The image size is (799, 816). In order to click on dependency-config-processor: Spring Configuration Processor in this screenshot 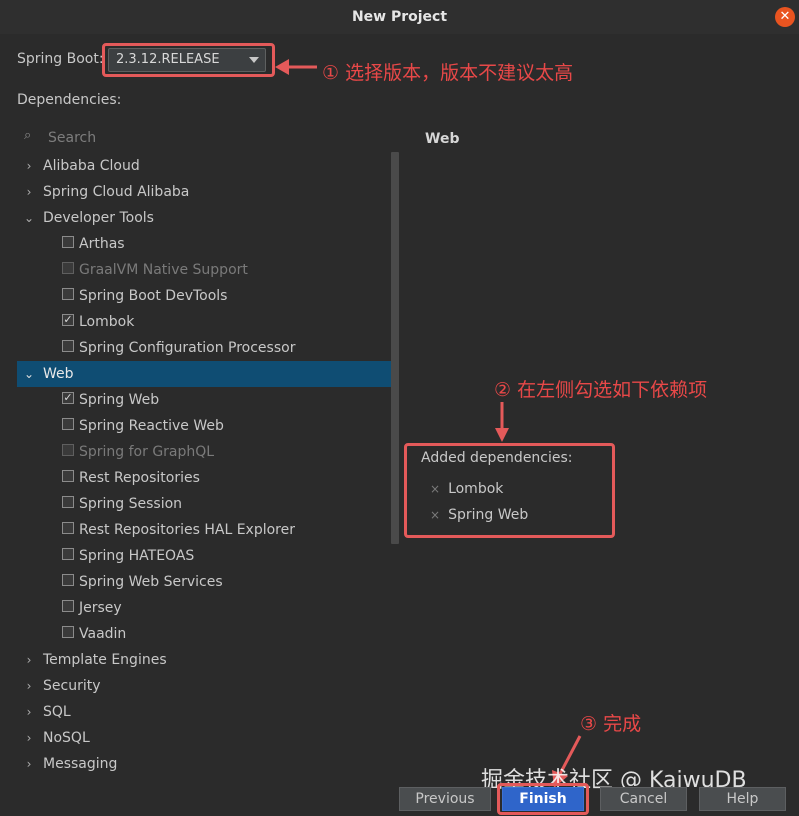, I will do `click(208, 348)`.